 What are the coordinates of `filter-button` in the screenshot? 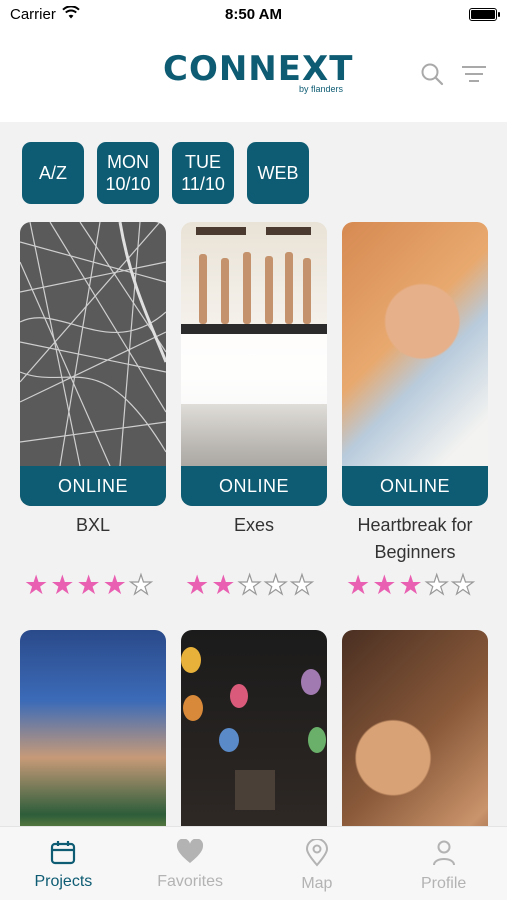 It's located at (474, 74).